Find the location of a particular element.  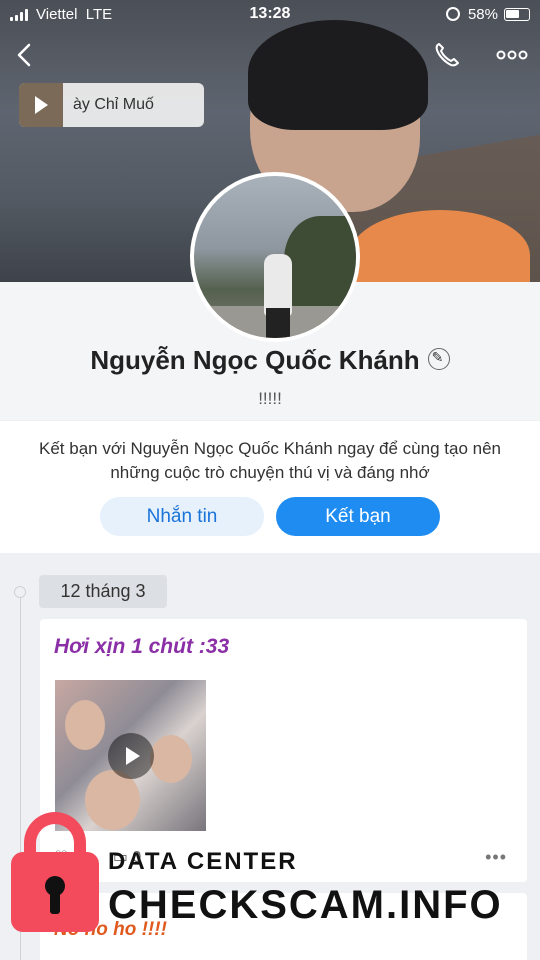

call-button is located at coordinates (447, 55).